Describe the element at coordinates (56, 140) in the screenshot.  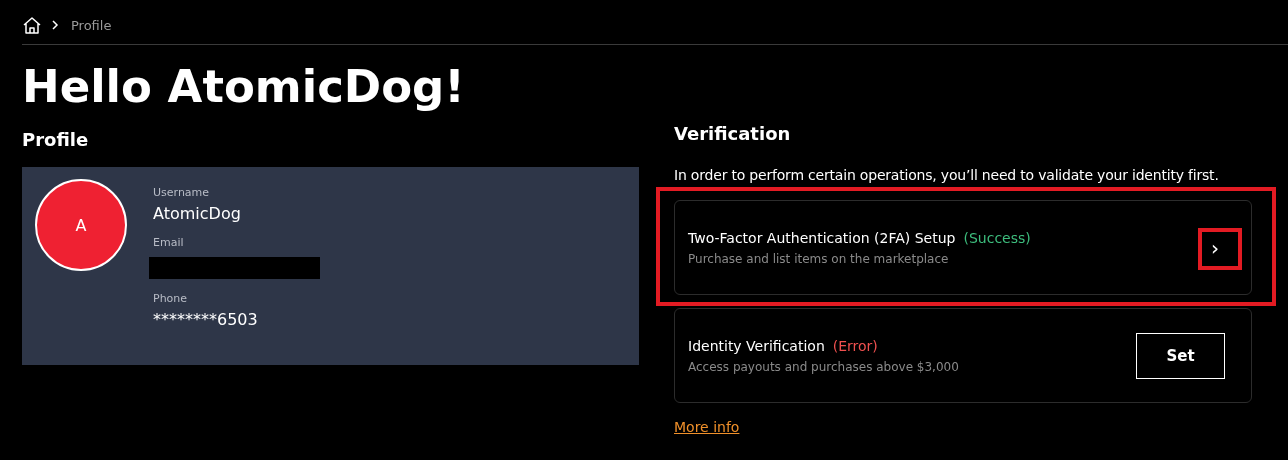
I see `section-heading: Profile` at that location.